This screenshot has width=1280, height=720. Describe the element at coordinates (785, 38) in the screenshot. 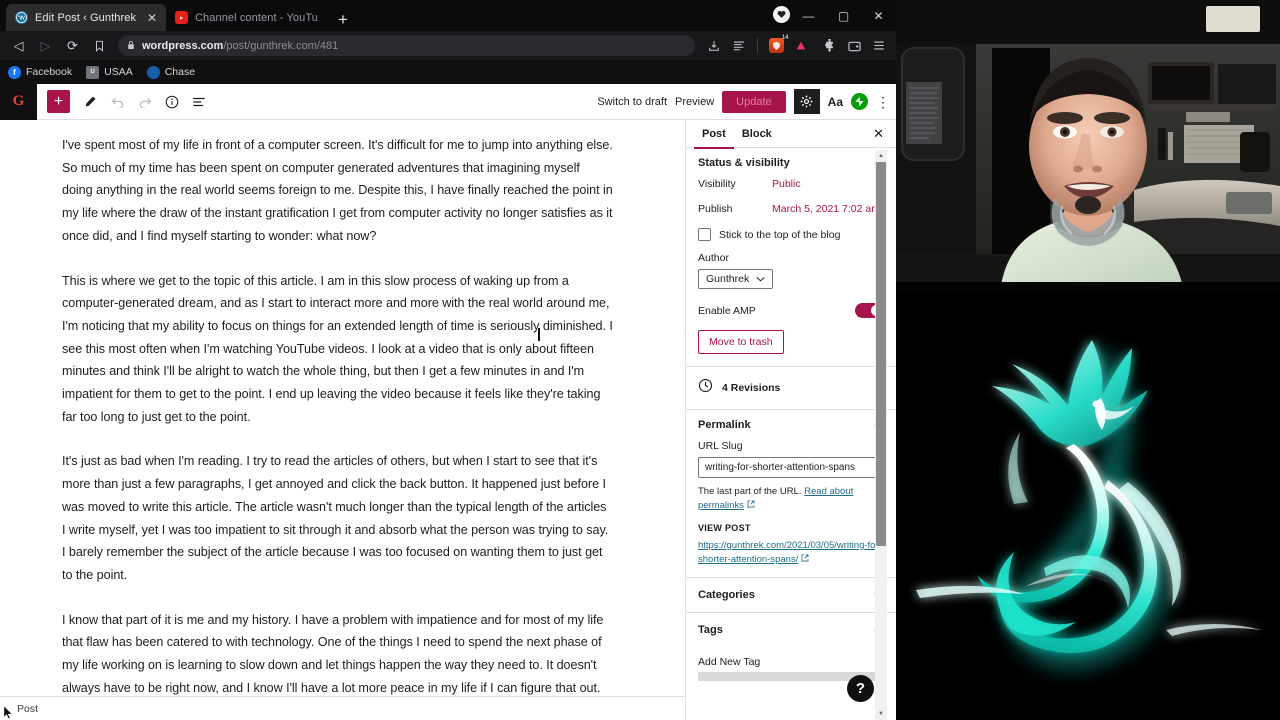

I see `shield-count-badge: 14` at that location.